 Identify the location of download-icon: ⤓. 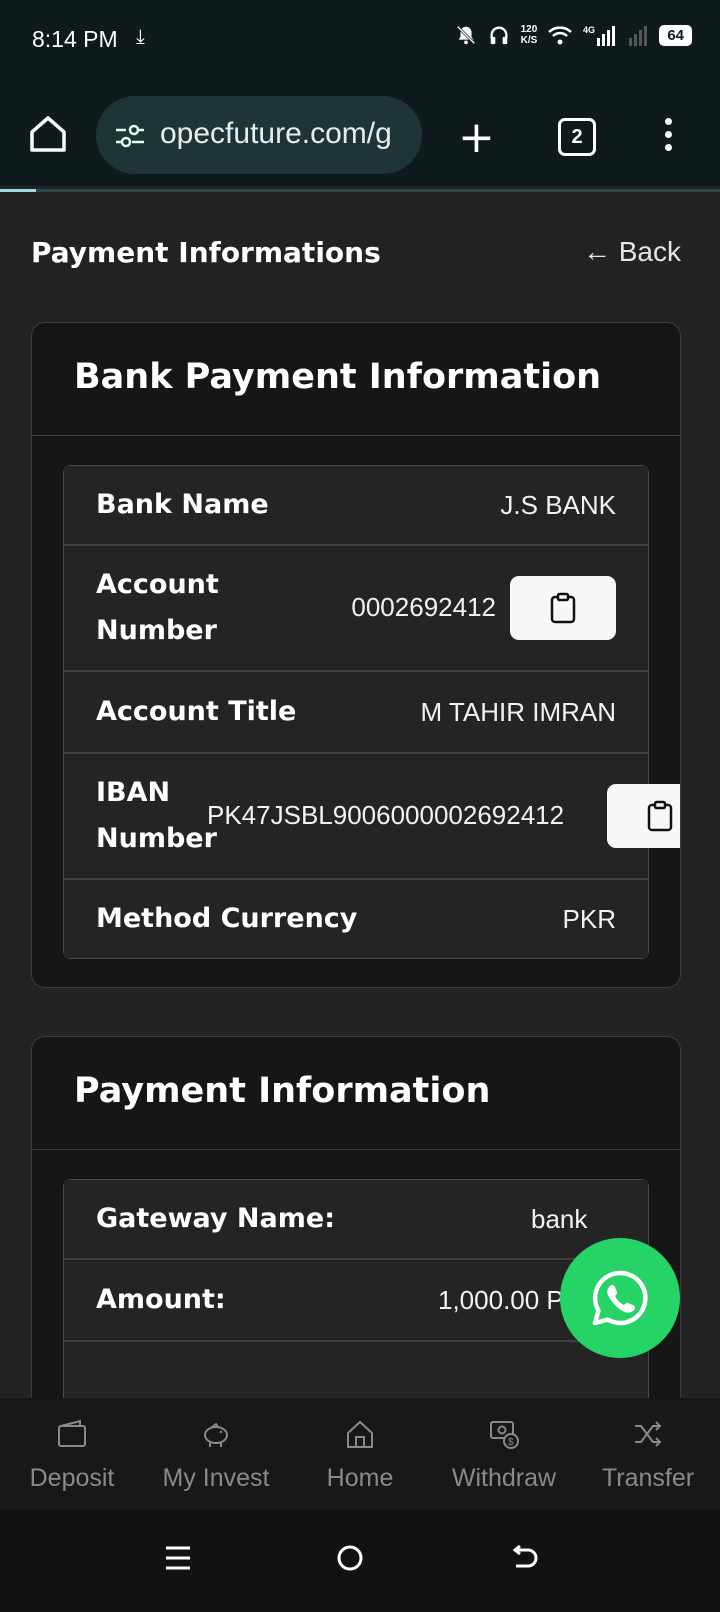
(140, 37).